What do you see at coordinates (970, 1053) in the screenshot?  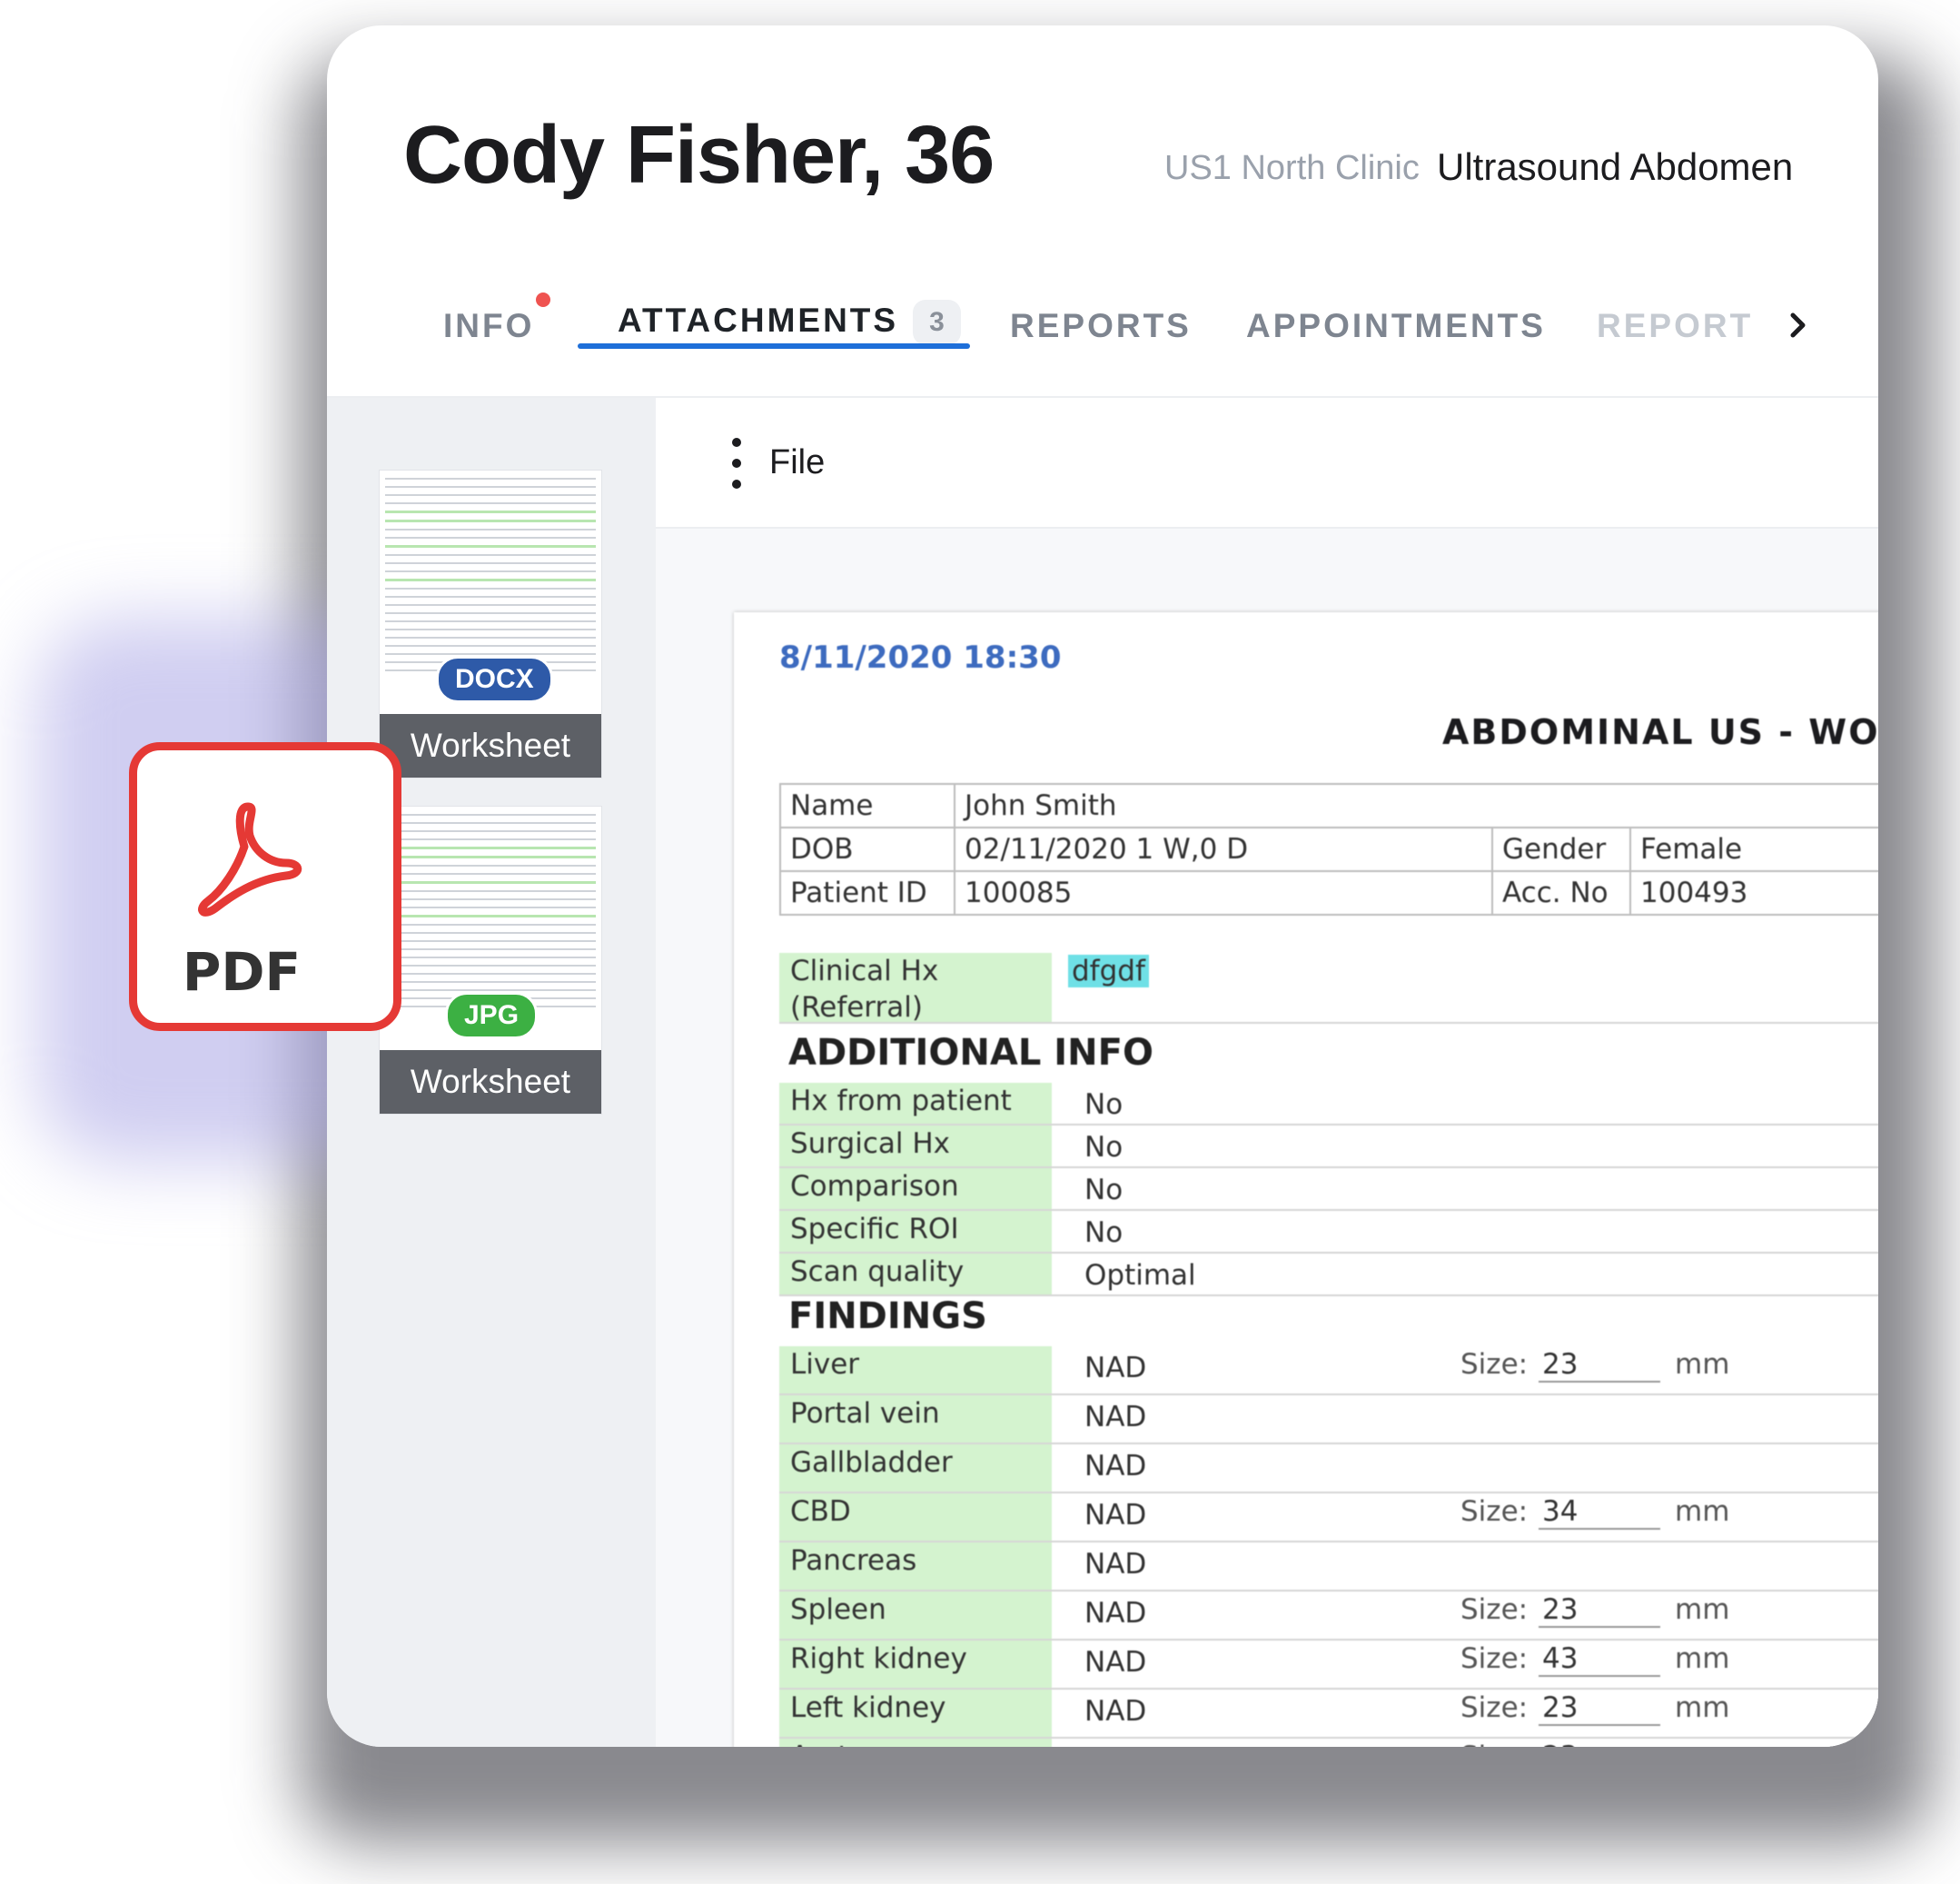 I see `additional-info-heading: ADDITIONAL INFO` at bounding box center [970, 1053].